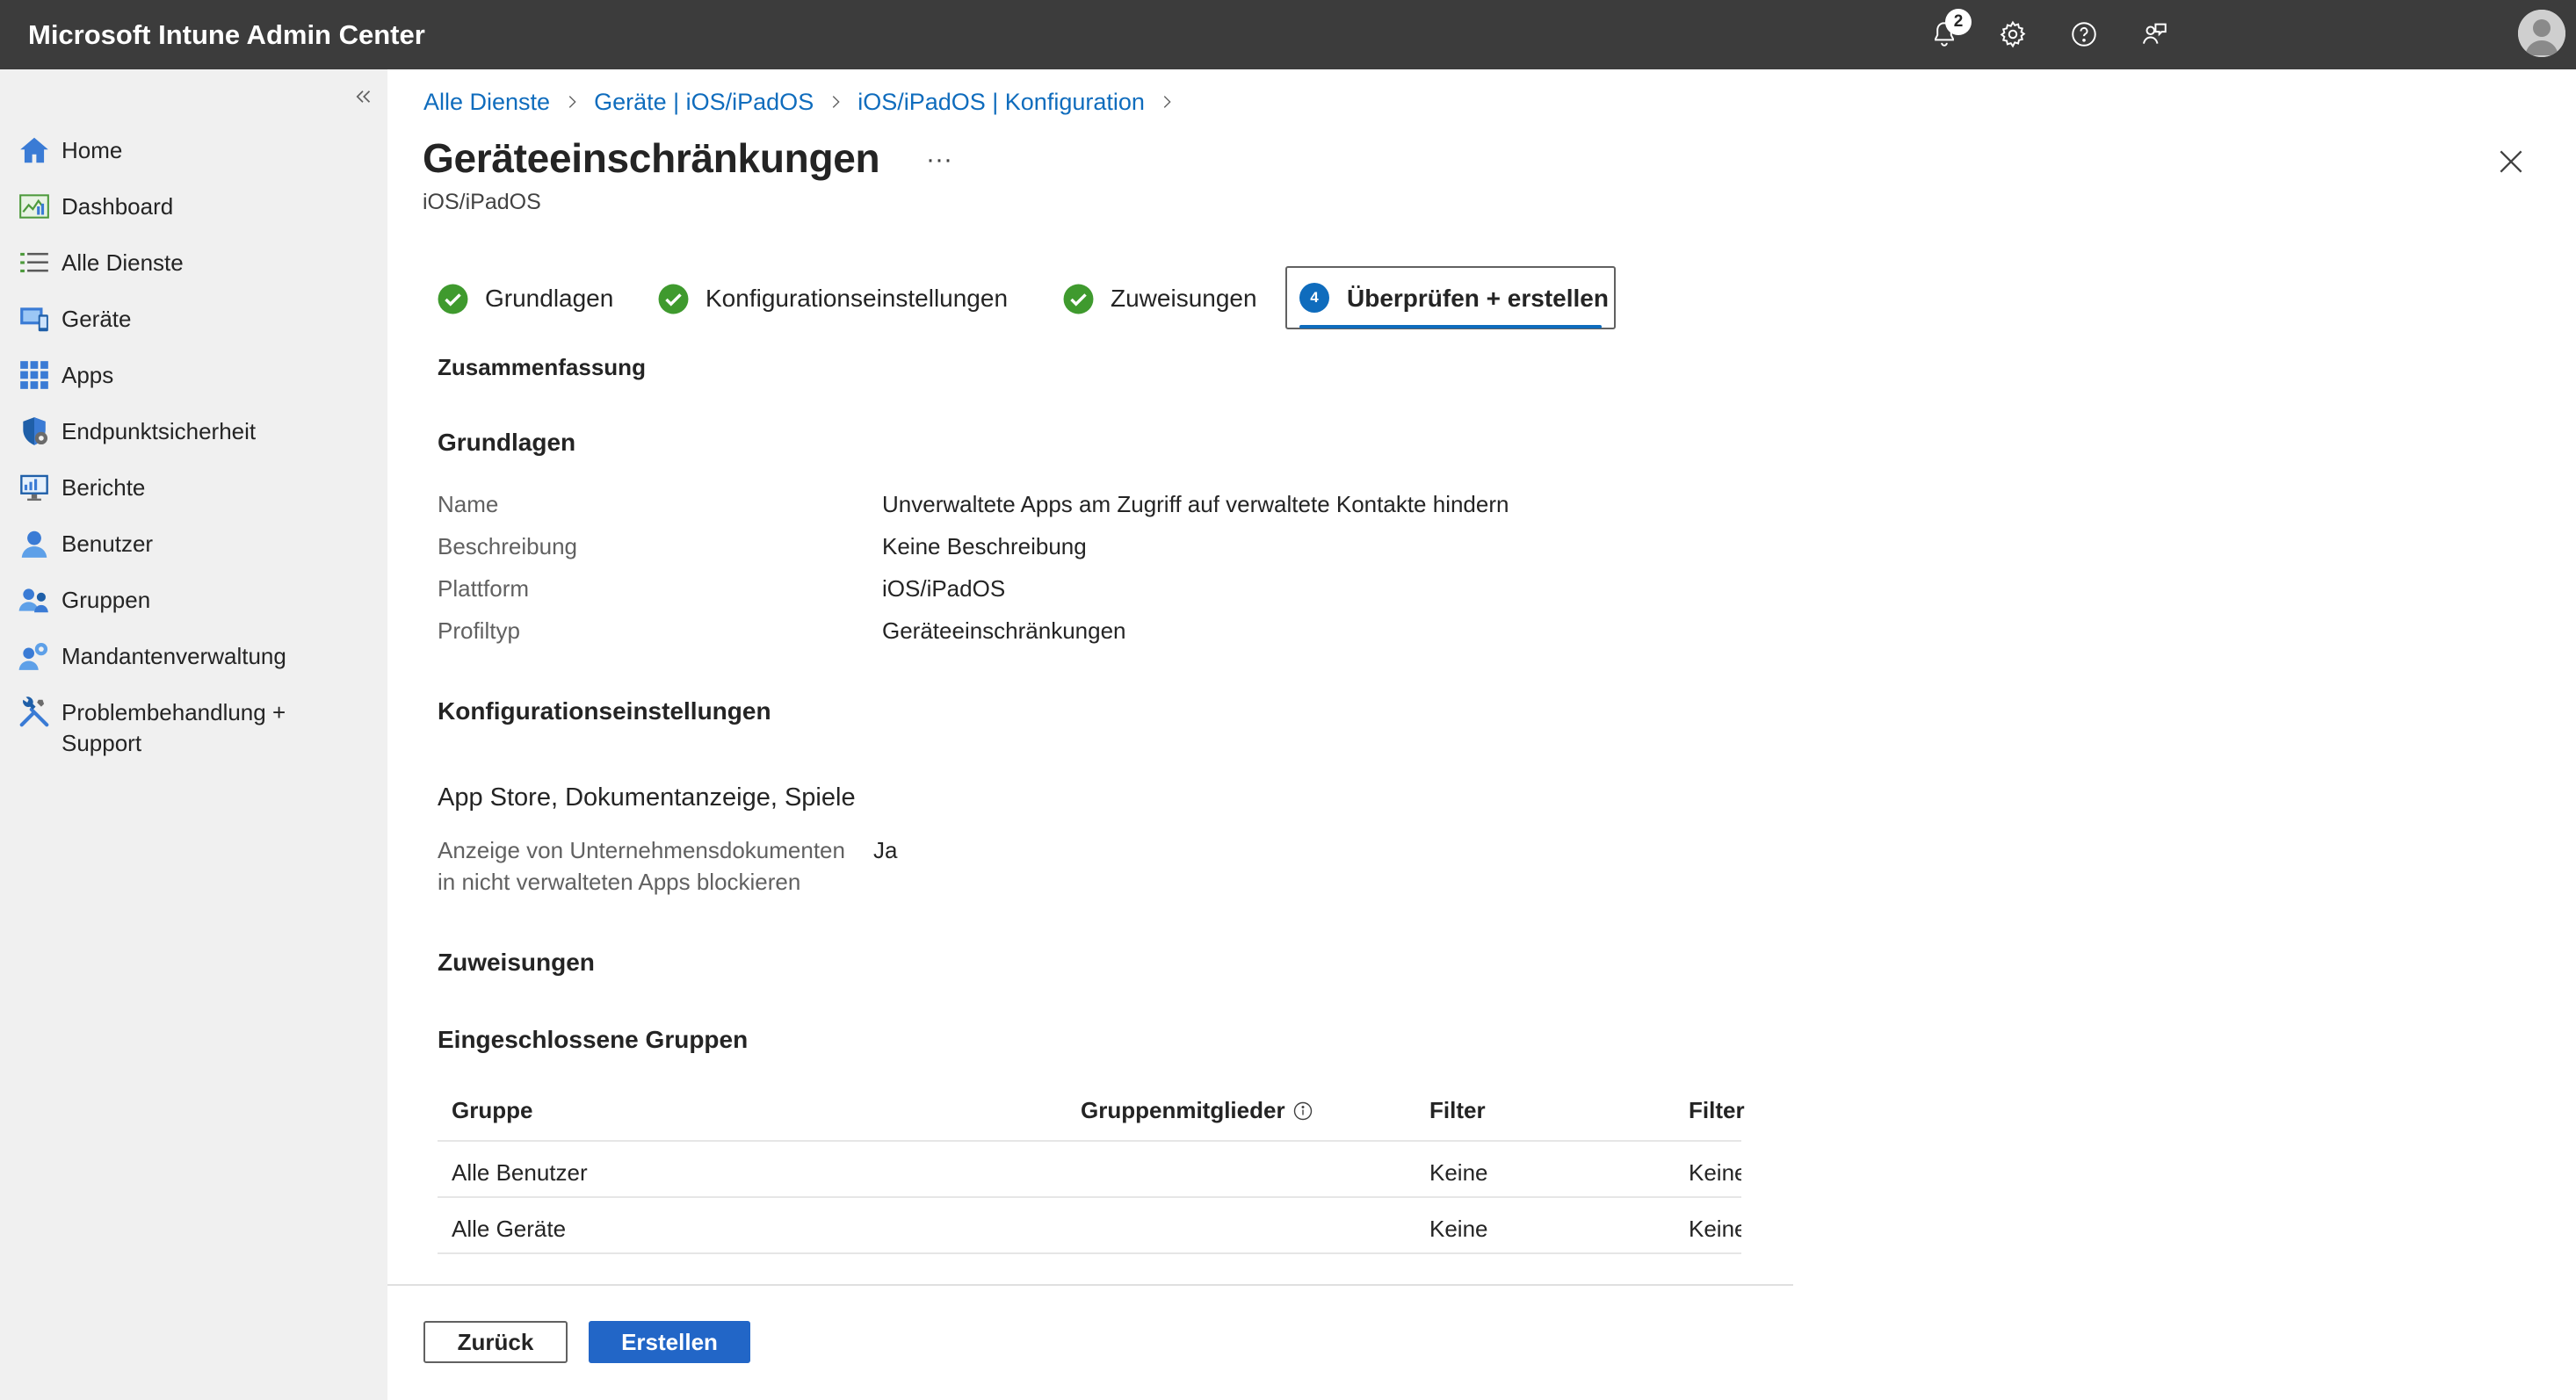 The image size is (2576, 1400). I want to click on troubleshoot-icon, so click(34, 711).